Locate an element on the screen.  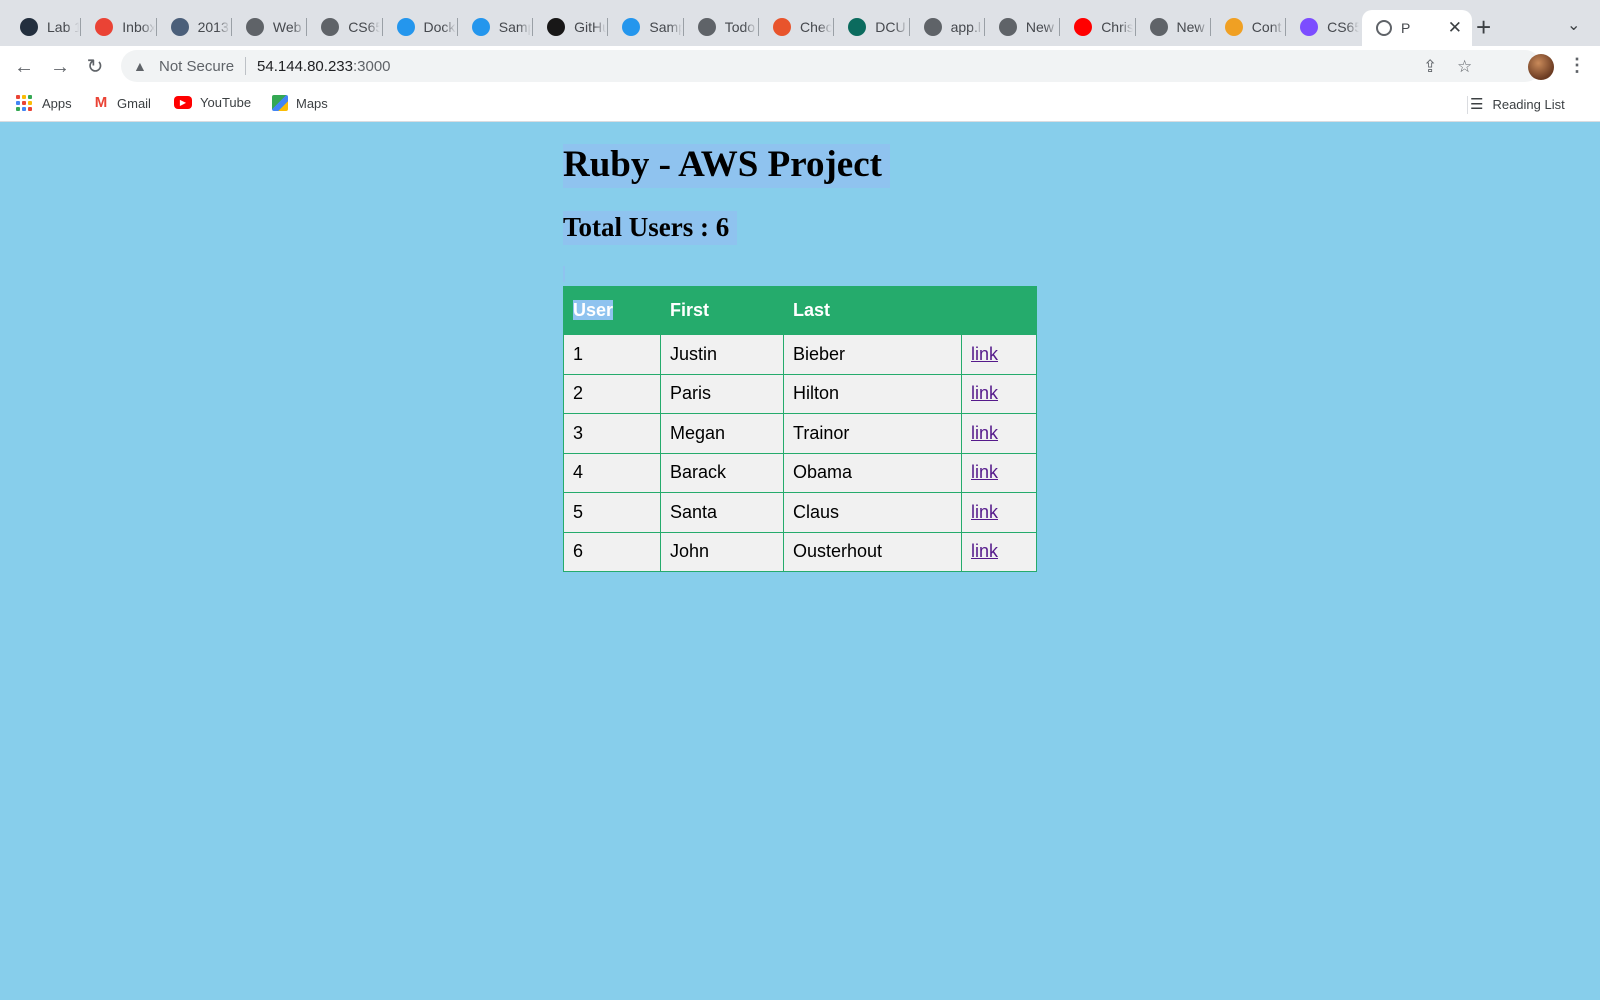
tab-active: P ✕ is located at coordinates (1417, 28).